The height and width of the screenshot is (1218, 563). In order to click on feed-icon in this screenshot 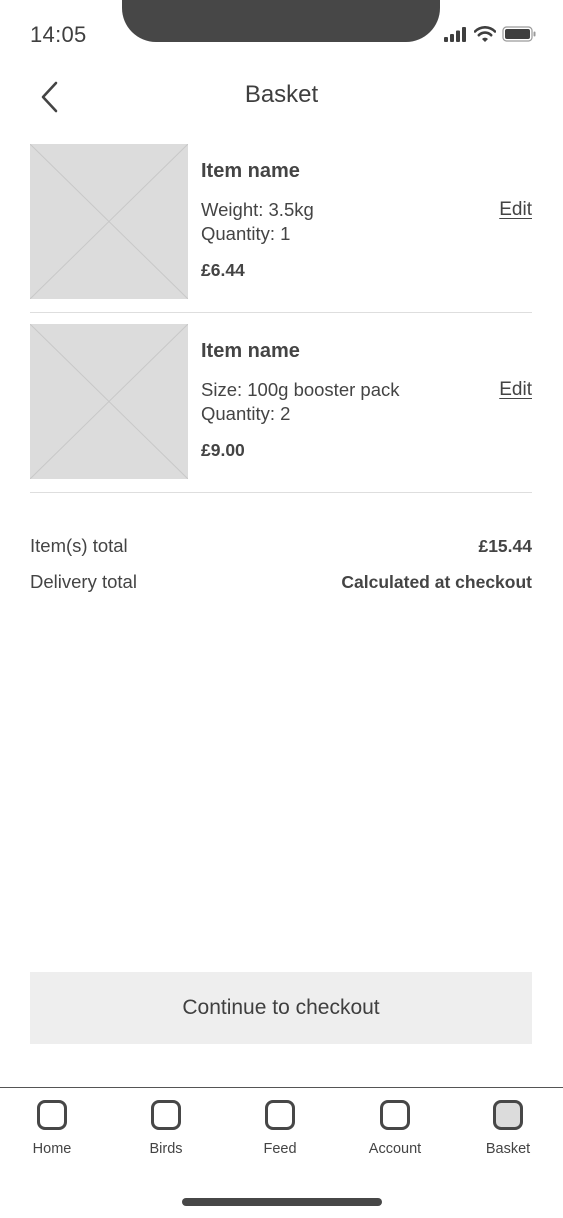, I will do `click(280, 1115)`.